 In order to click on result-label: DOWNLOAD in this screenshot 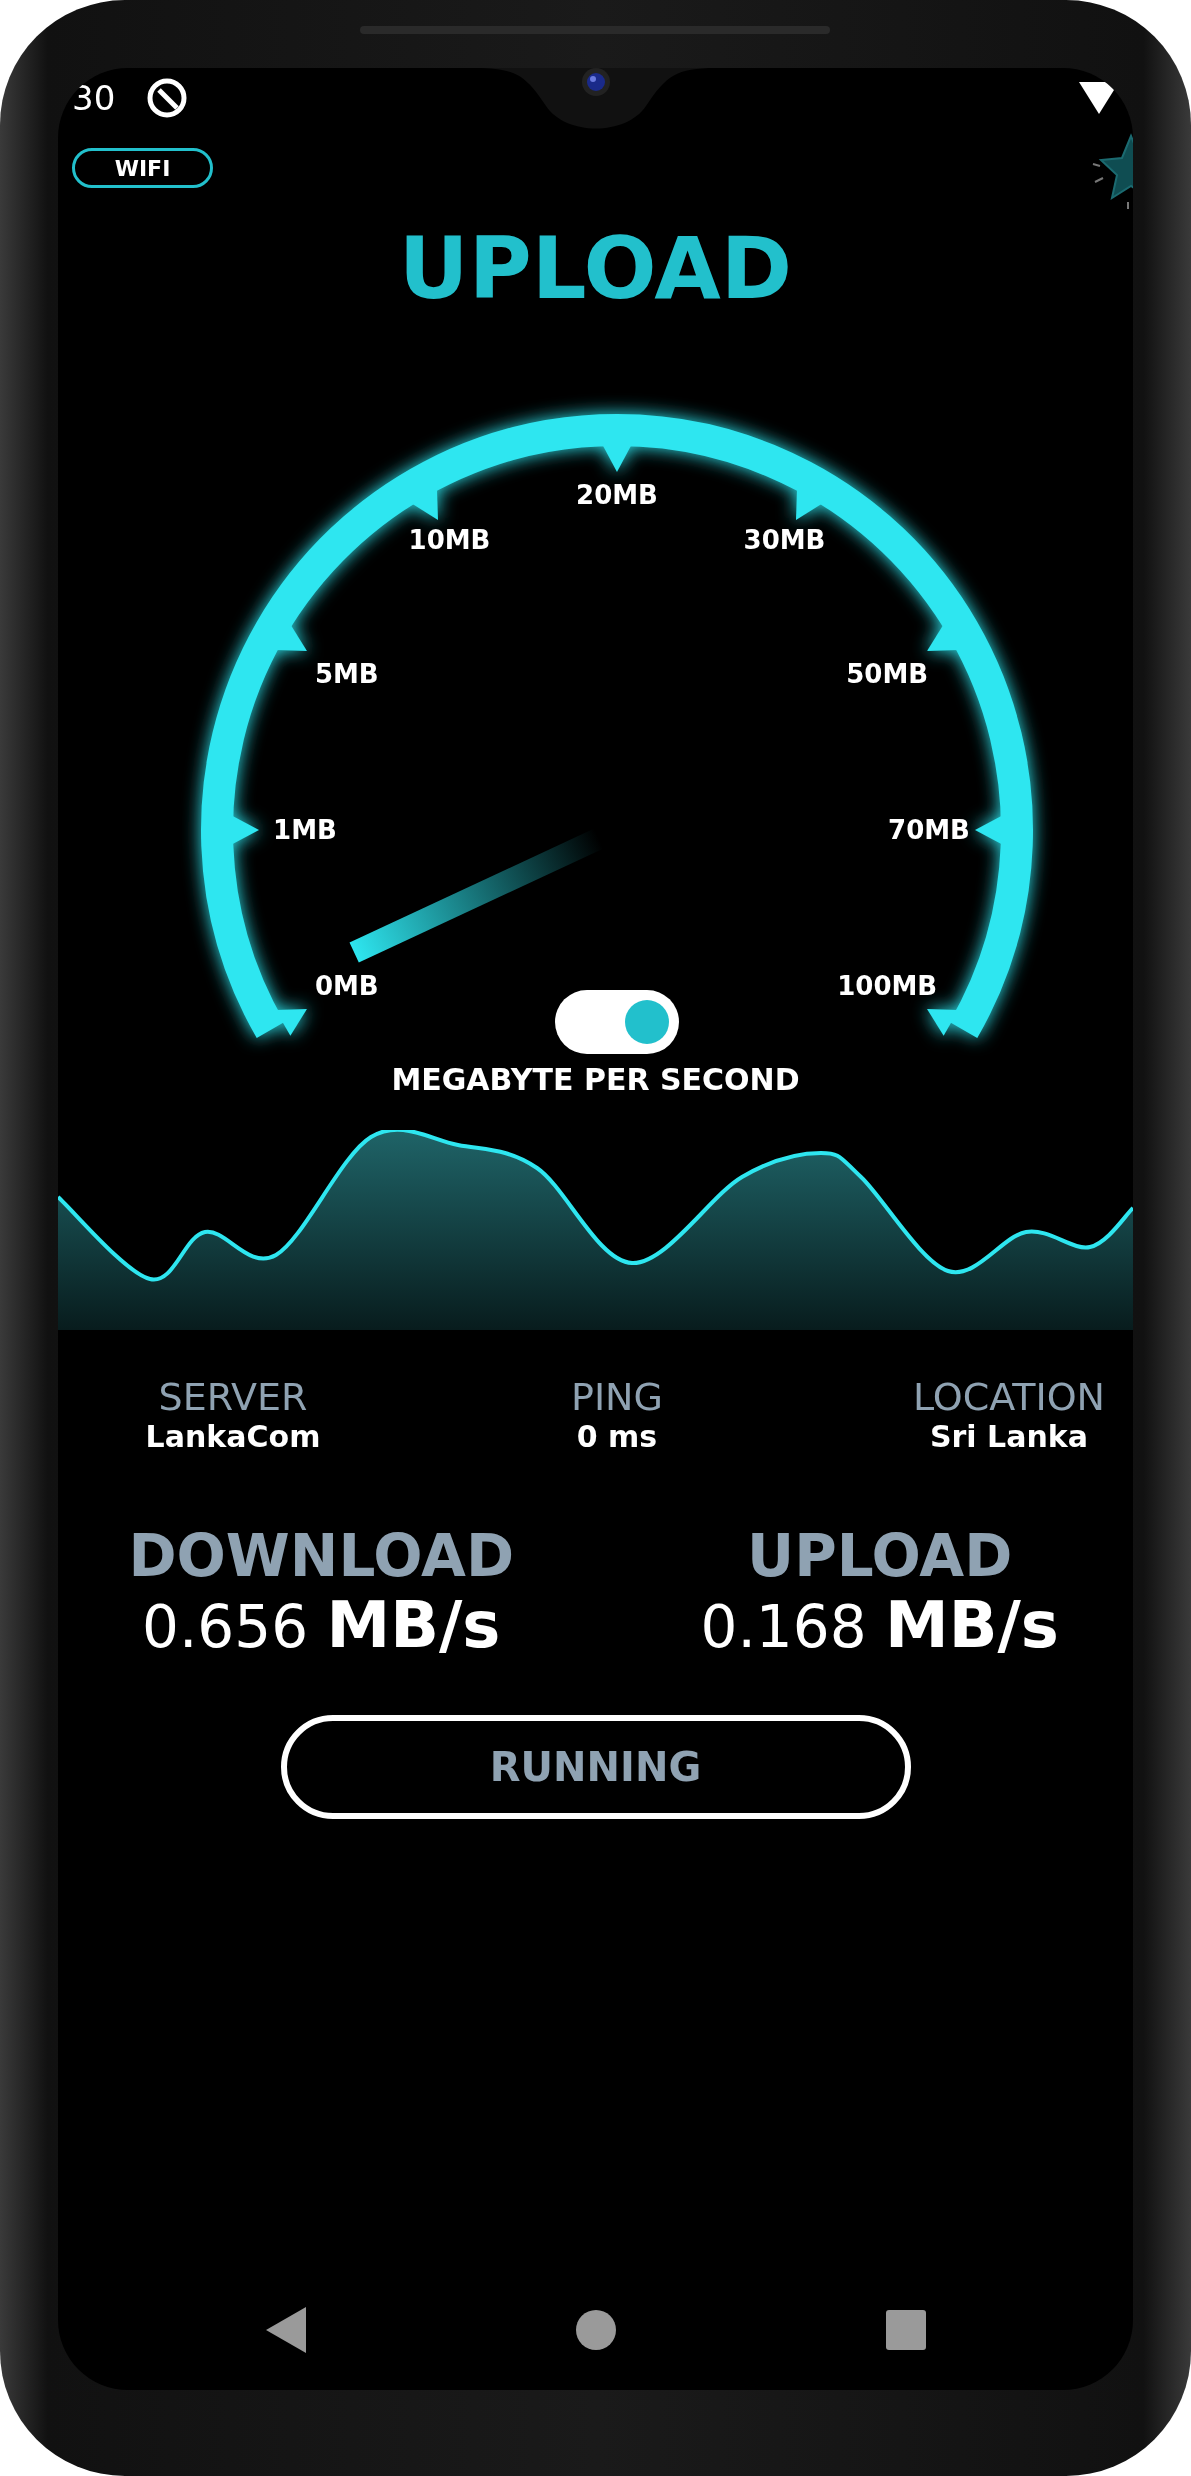, I will do `click(321, 1556)`.